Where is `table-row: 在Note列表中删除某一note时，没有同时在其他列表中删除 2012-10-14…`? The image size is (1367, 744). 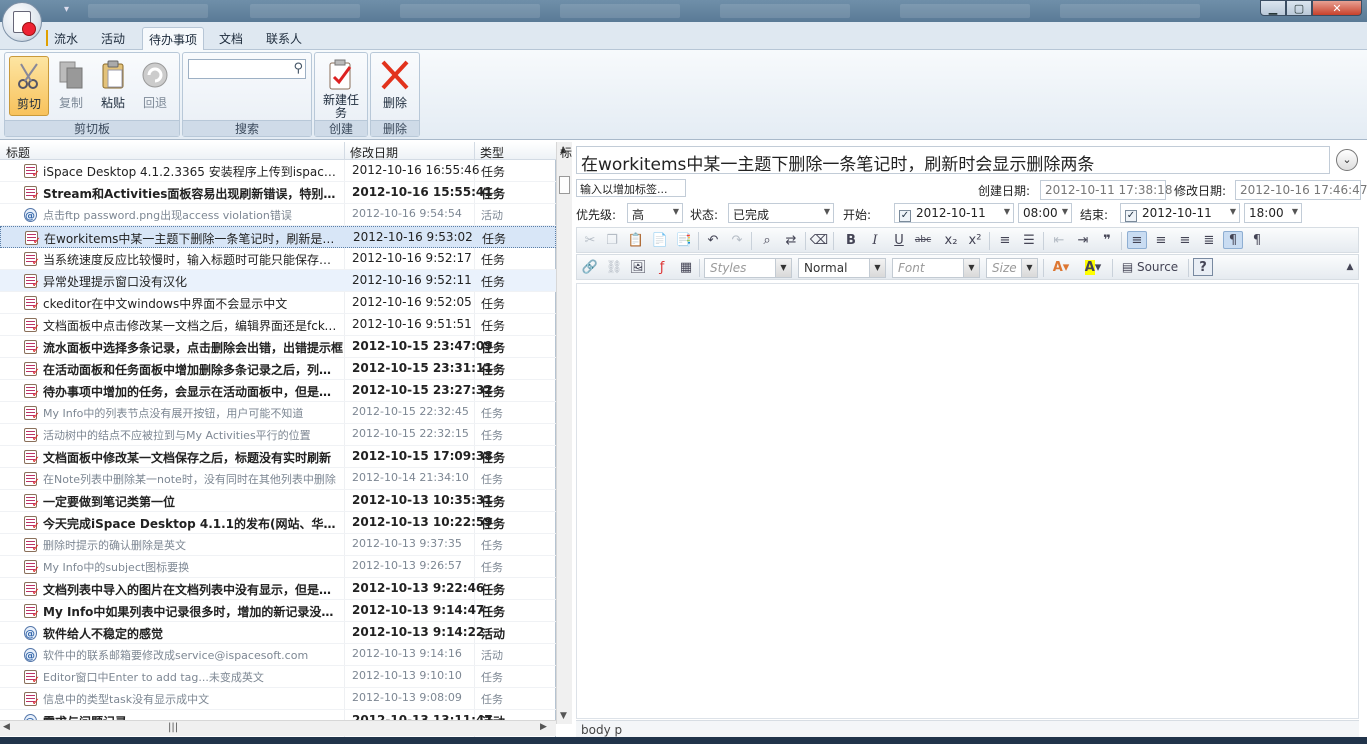
table-row: 在Note列表中删除某一note时，没有同时在其他列表中删除 2012-10-14… is located at coordinates (278, 479).